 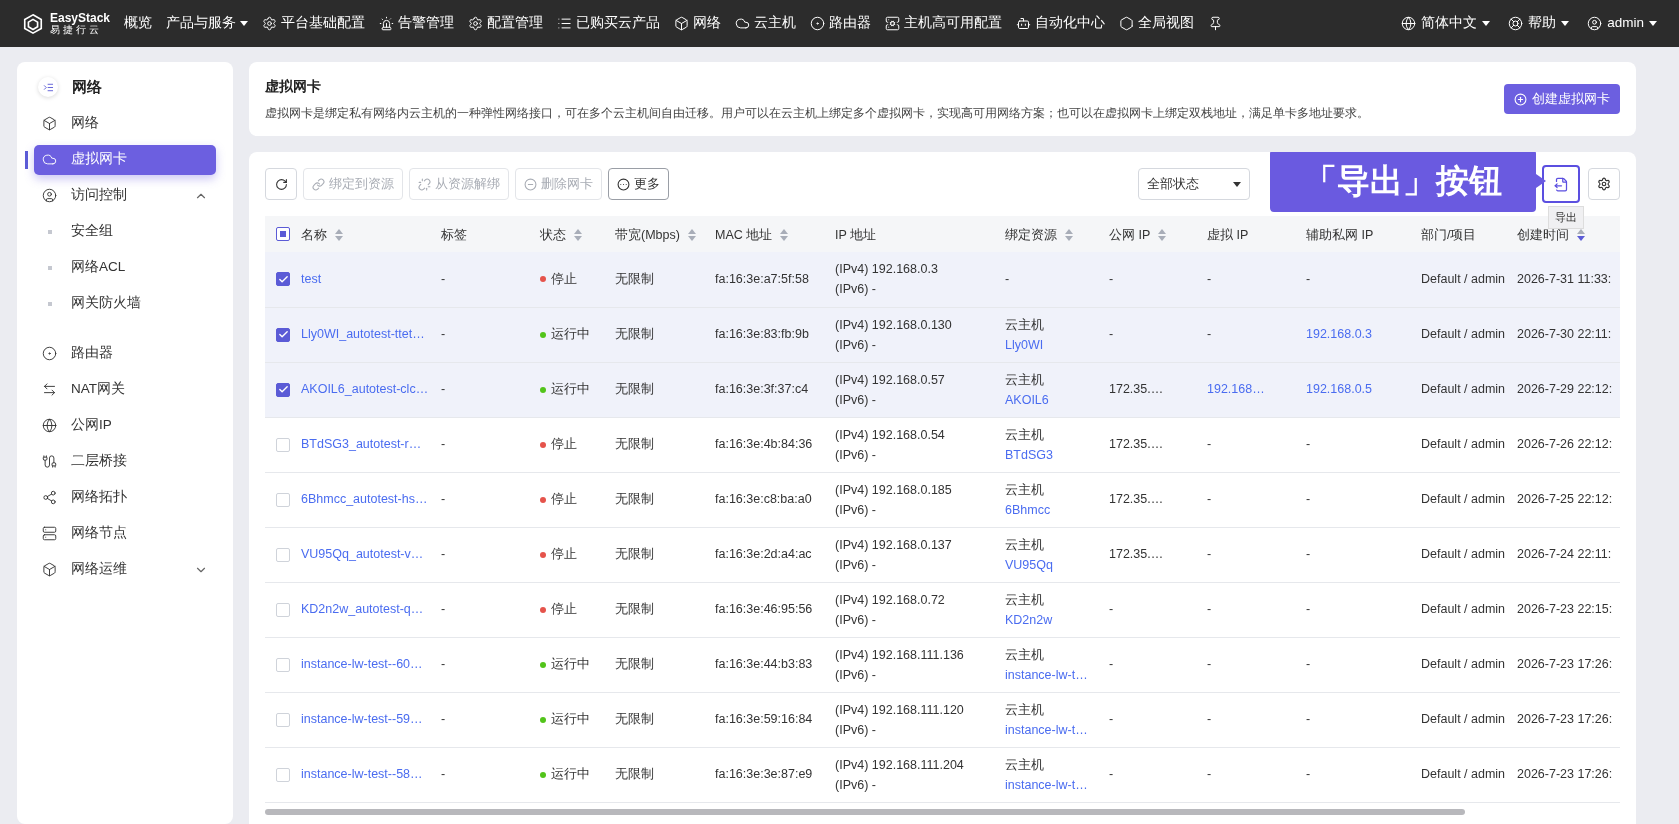 What do you see at coordinates (281, 184) in the screenshot?
I see `refresh-button` at bounding box center [281, 184].